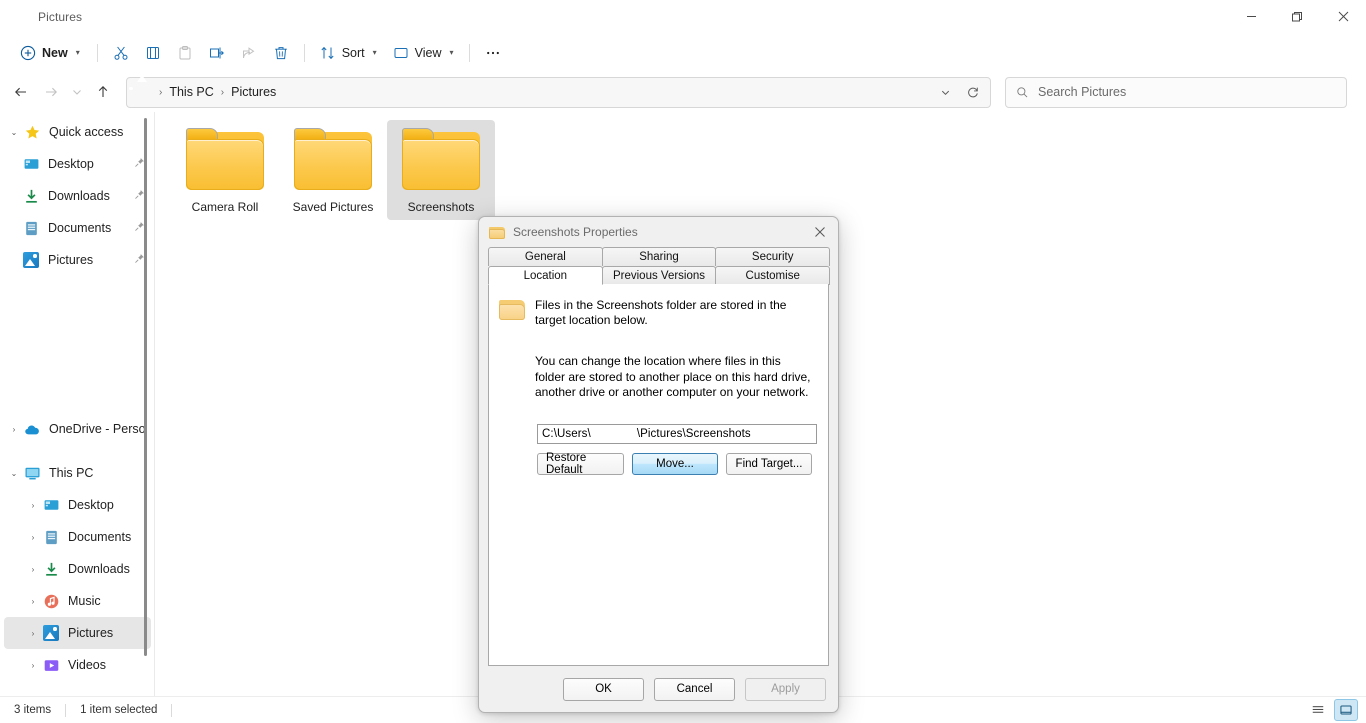 This screenshot has width=1366, height=723. Describe the element at coordinates (217, 53) in the screenshot. I see `rename-button` at that location.